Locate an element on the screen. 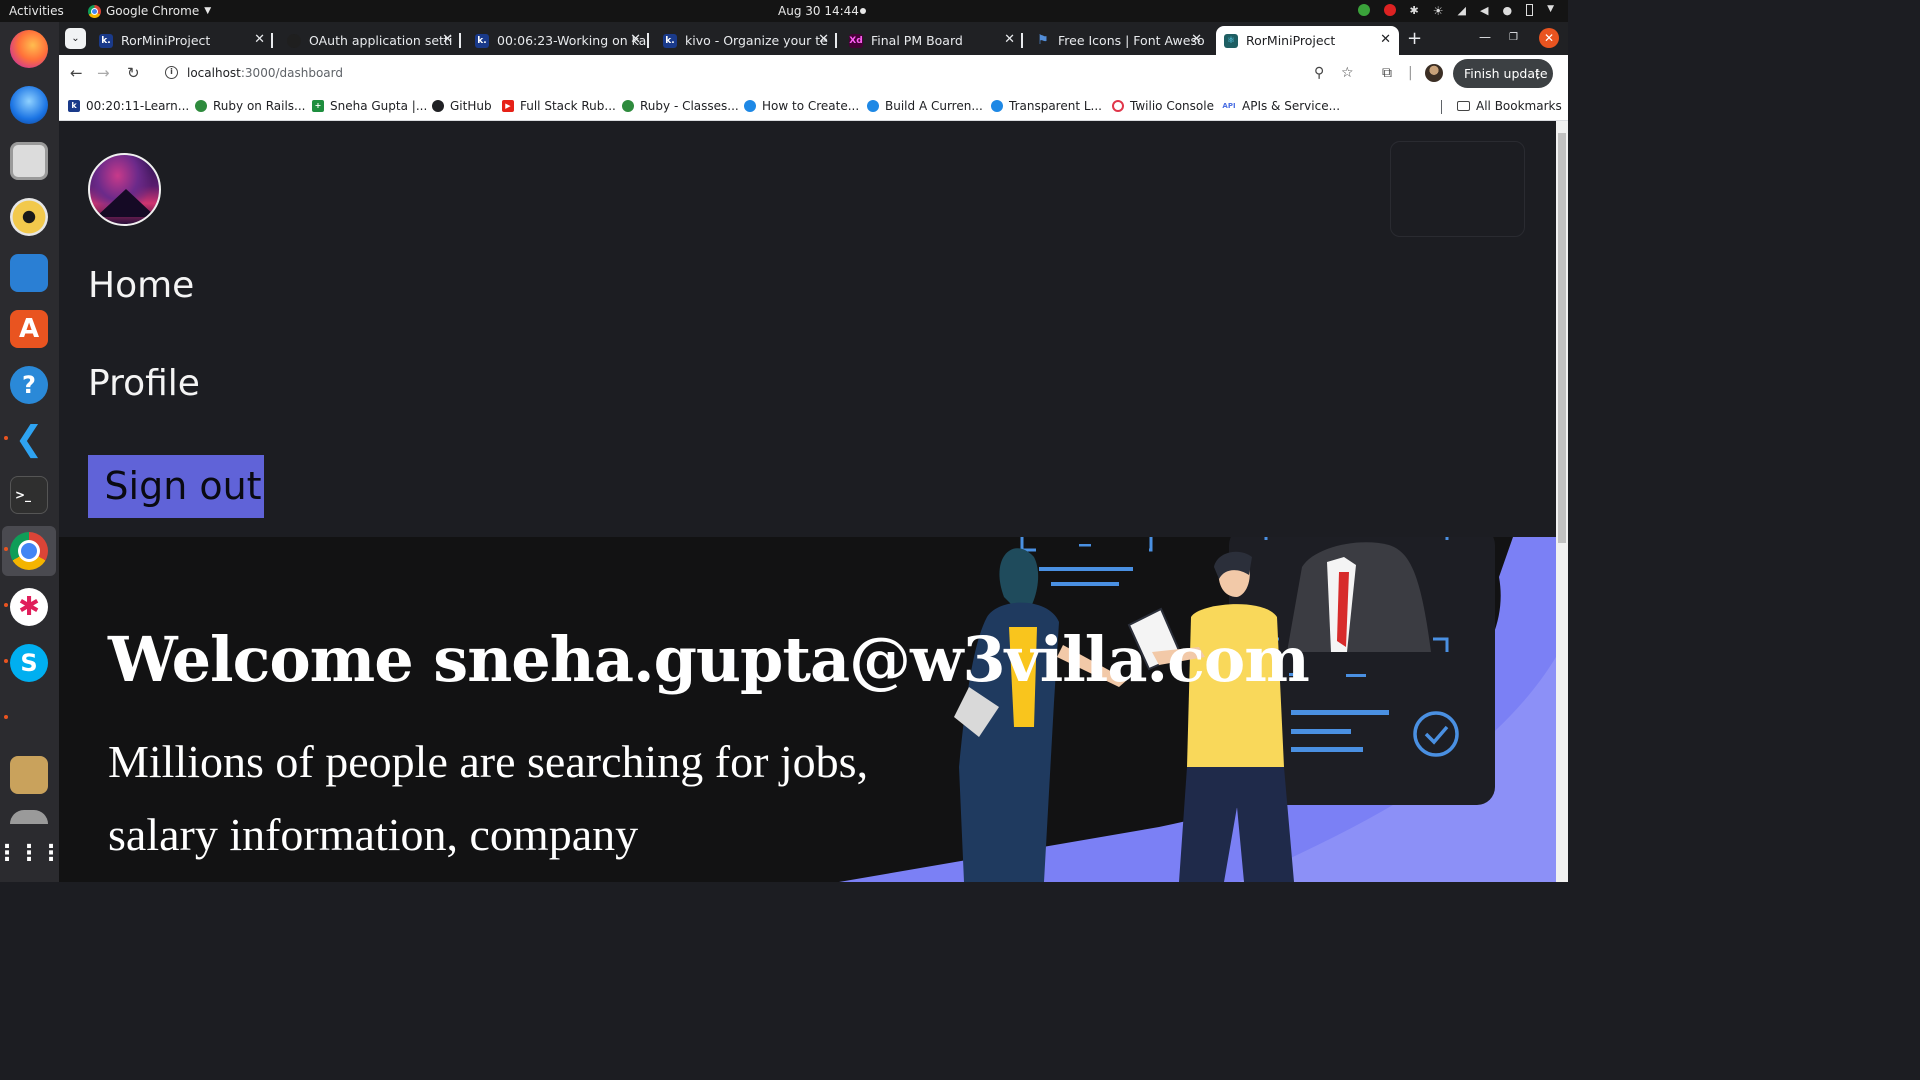 Image resolution: width=1920 pixels, height=1080 pixels. slack-tray-icon: ✱ is located at coordinates (1414, 10).